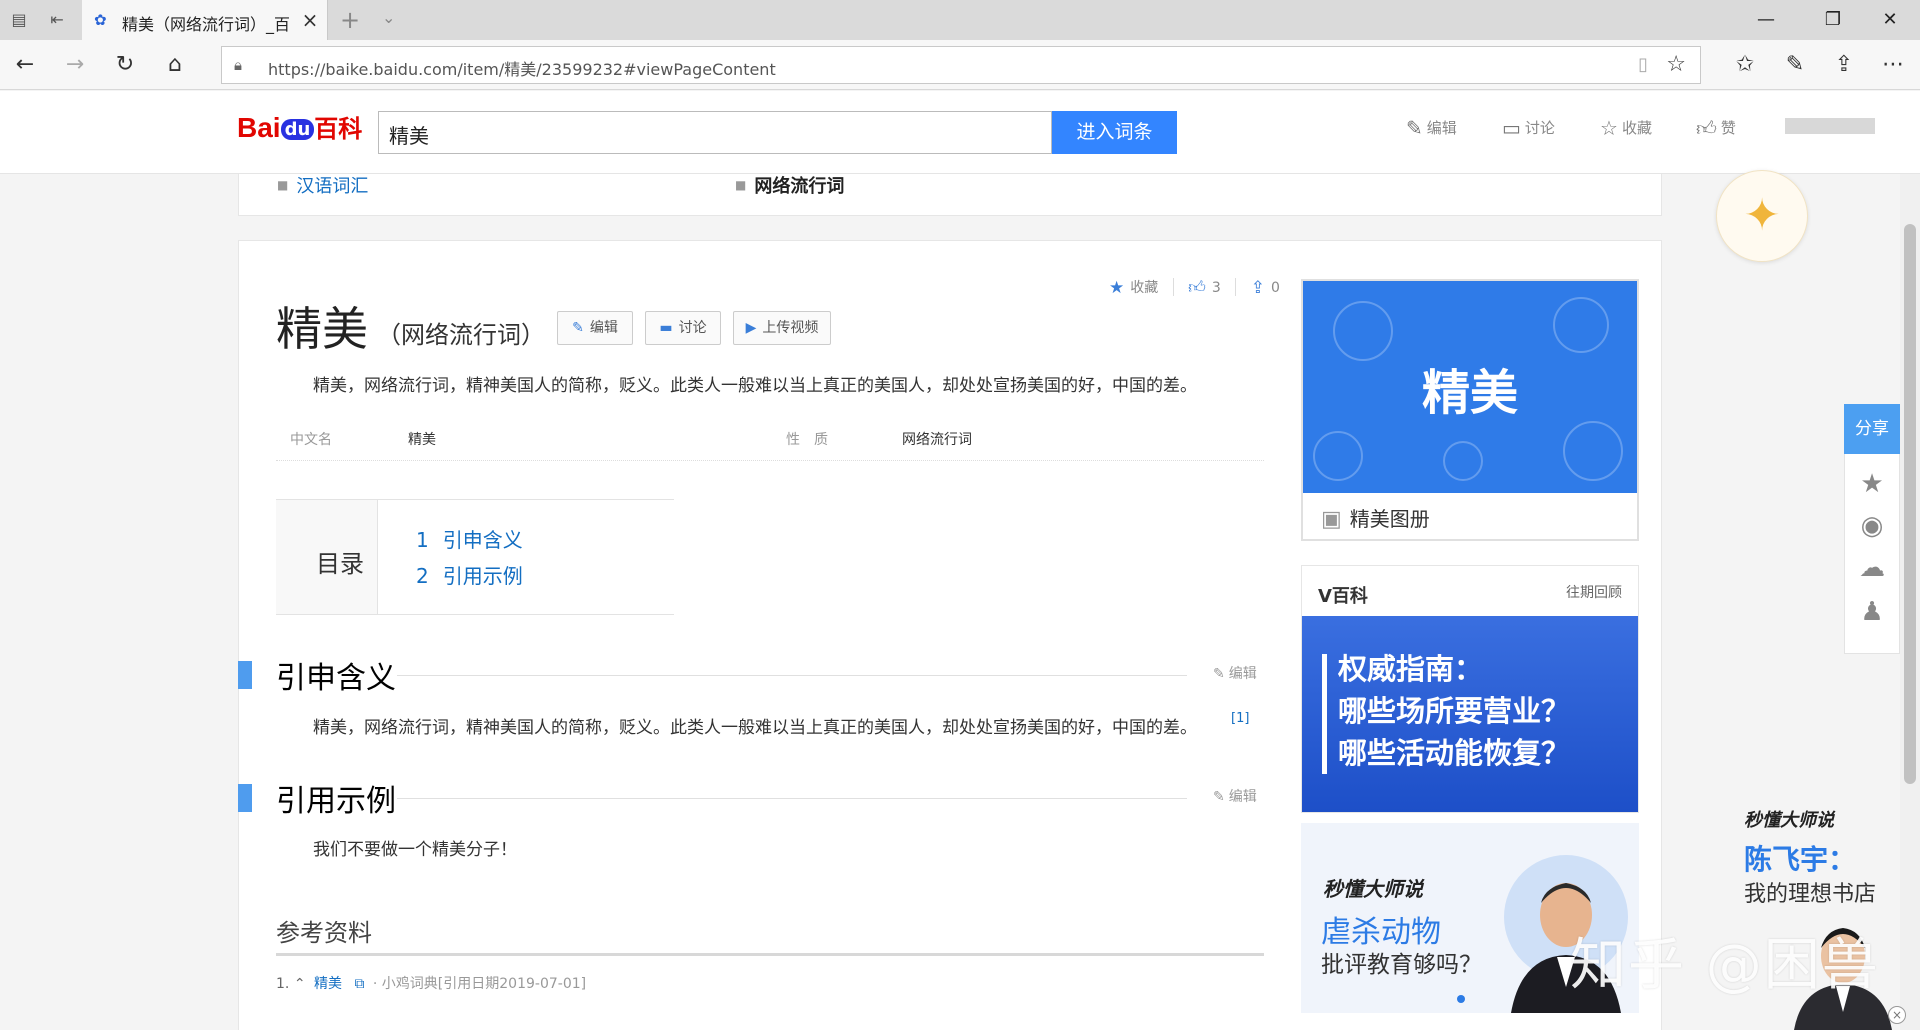  Describe the element at coordinates (328, 984) in the screenshot. I see `reference-link: 精美` at that location.